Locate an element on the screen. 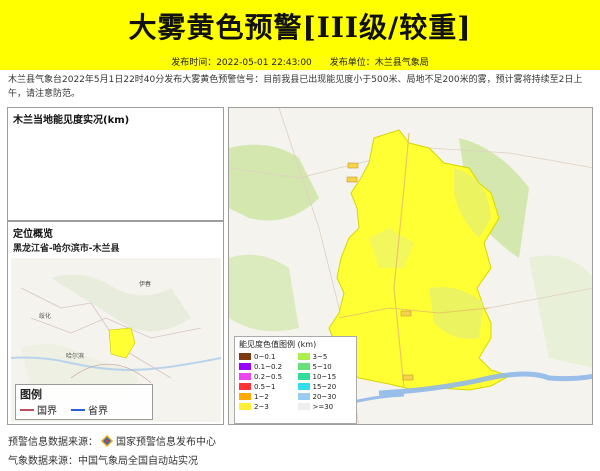  warning-source-line: 预警信息数据来源： 国家预警信息发布中心 is located at coordinates (112, 440).